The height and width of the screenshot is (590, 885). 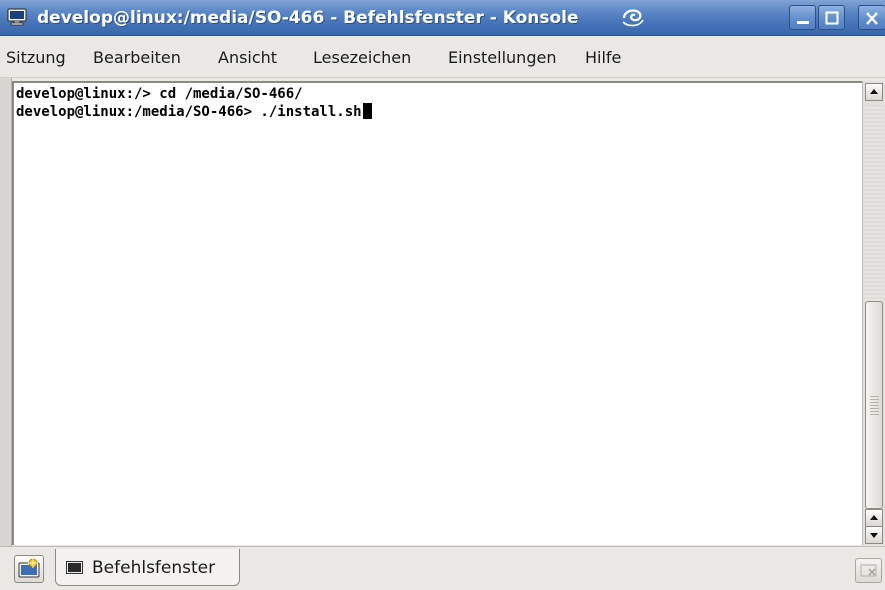 What do you see at coordinates (633, 17) in the screenshot?
I see `suse-swirl-icon` at bounding box center [633, 17].